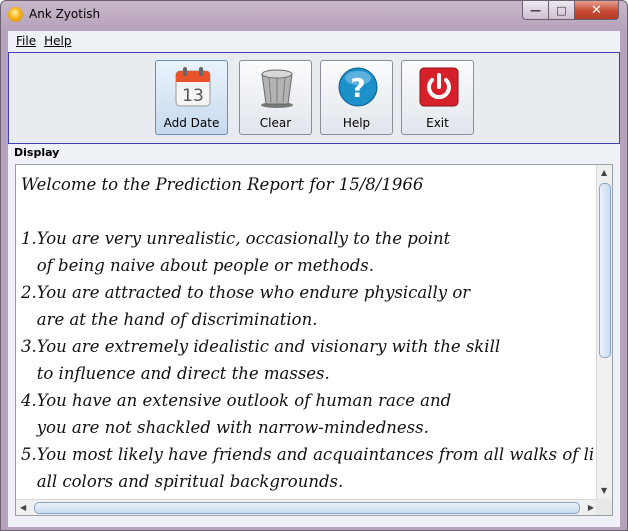 This screenshot has width=628, height=531. I want to click on scroll-right-arrow-icon: ▶, so click(591, 508).